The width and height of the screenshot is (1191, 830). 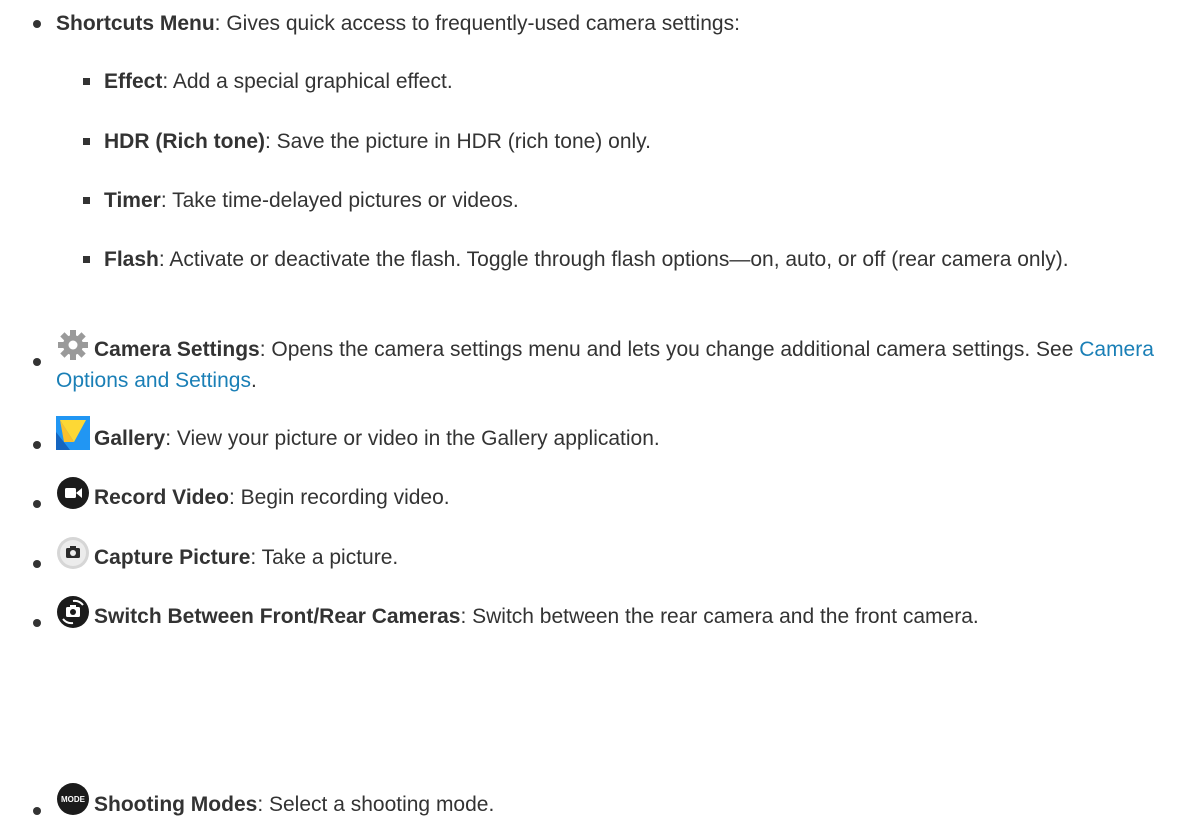 I want to click on term: Timer, so click(x=132, y=200).